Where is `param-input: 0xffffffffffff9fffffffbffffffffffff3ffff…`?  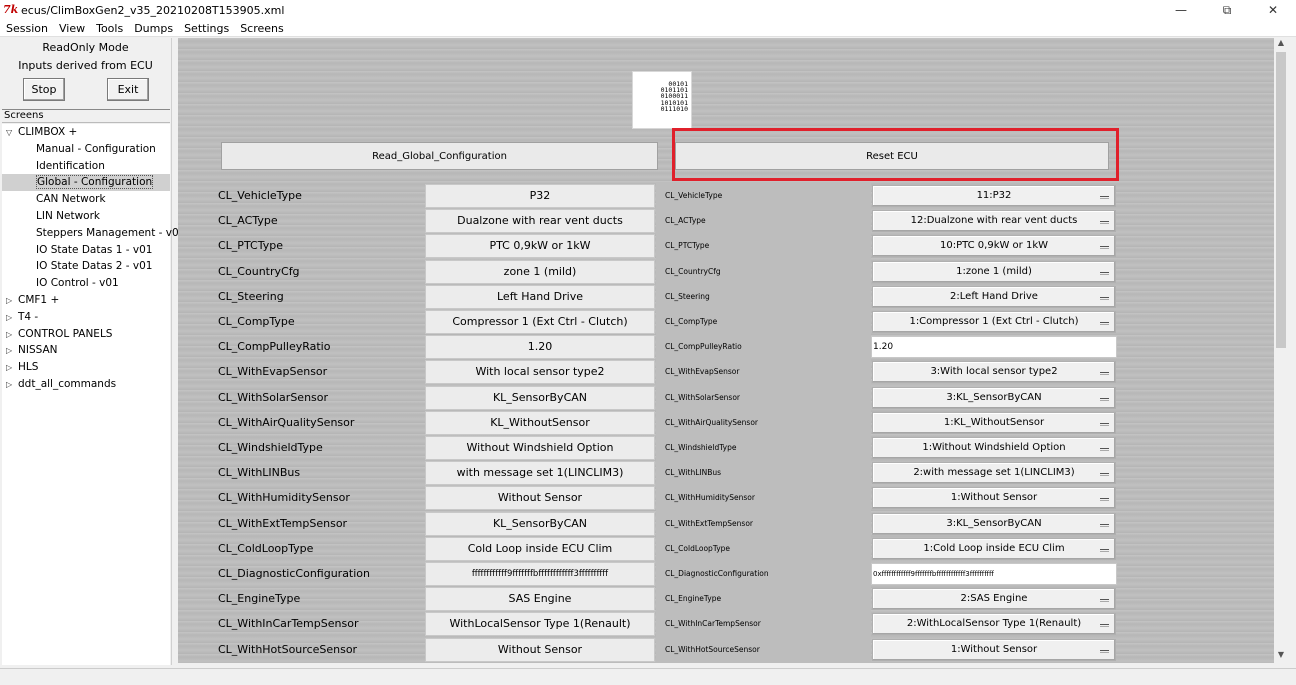
param-input: 0xffffffffffff9fffffffbffffffffffff3ffff… is located at coordinates (994, 574).